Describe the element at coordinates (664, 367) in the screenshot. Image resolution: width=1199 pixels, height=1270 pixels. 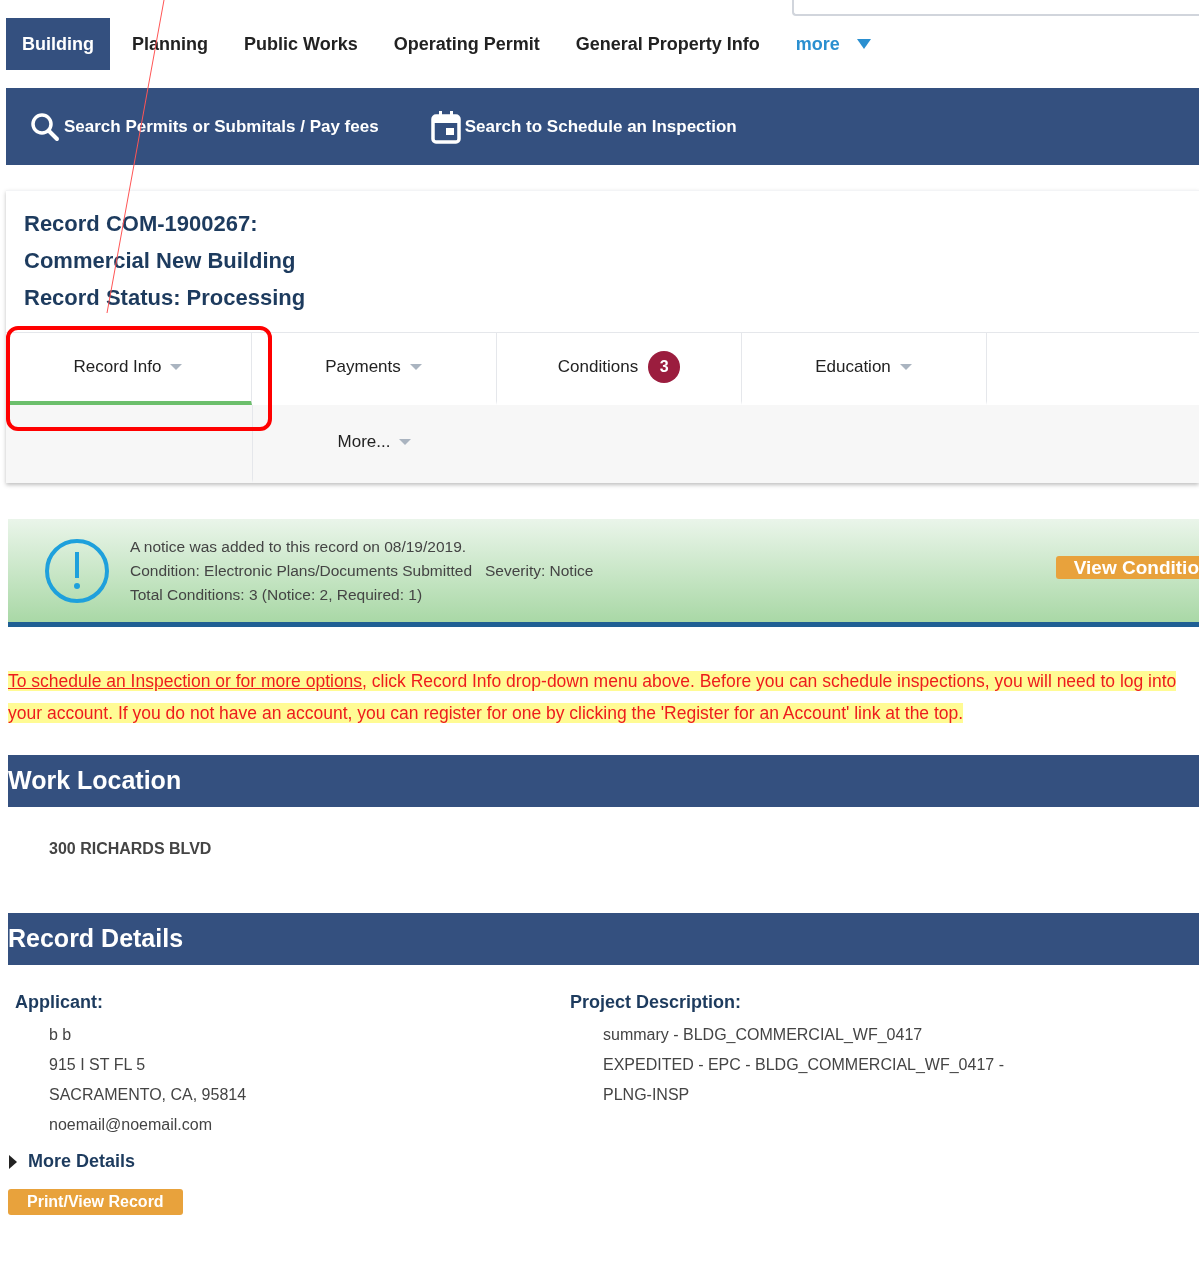
I see `count-badge: 3` at that location.